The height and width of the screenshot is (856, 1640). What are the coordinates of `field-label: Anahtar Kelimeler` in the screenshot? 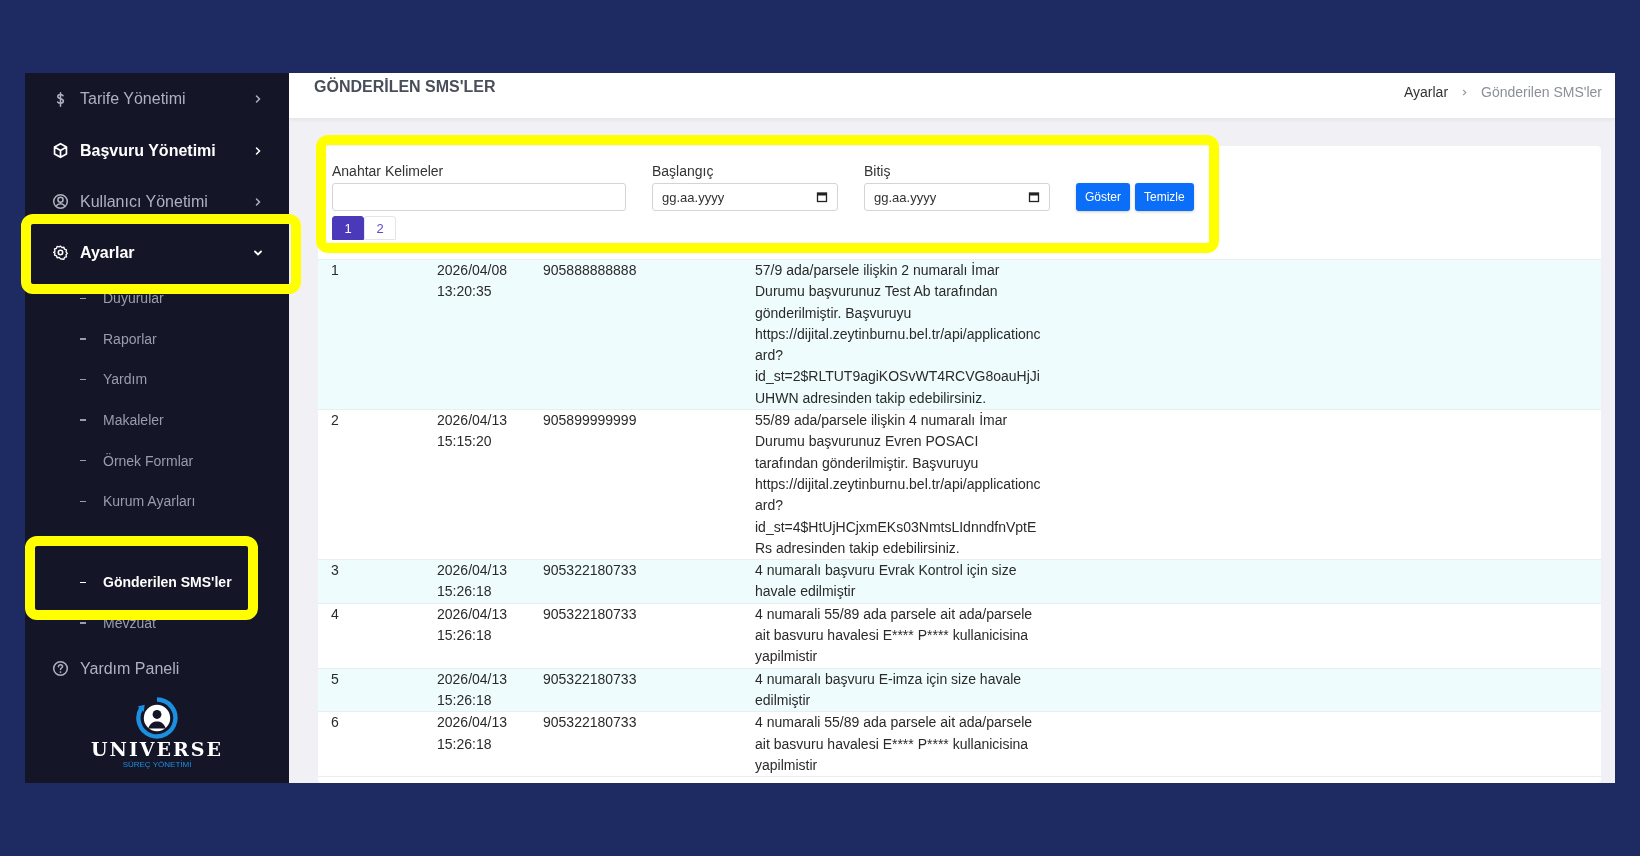 It's located at (388, 171).